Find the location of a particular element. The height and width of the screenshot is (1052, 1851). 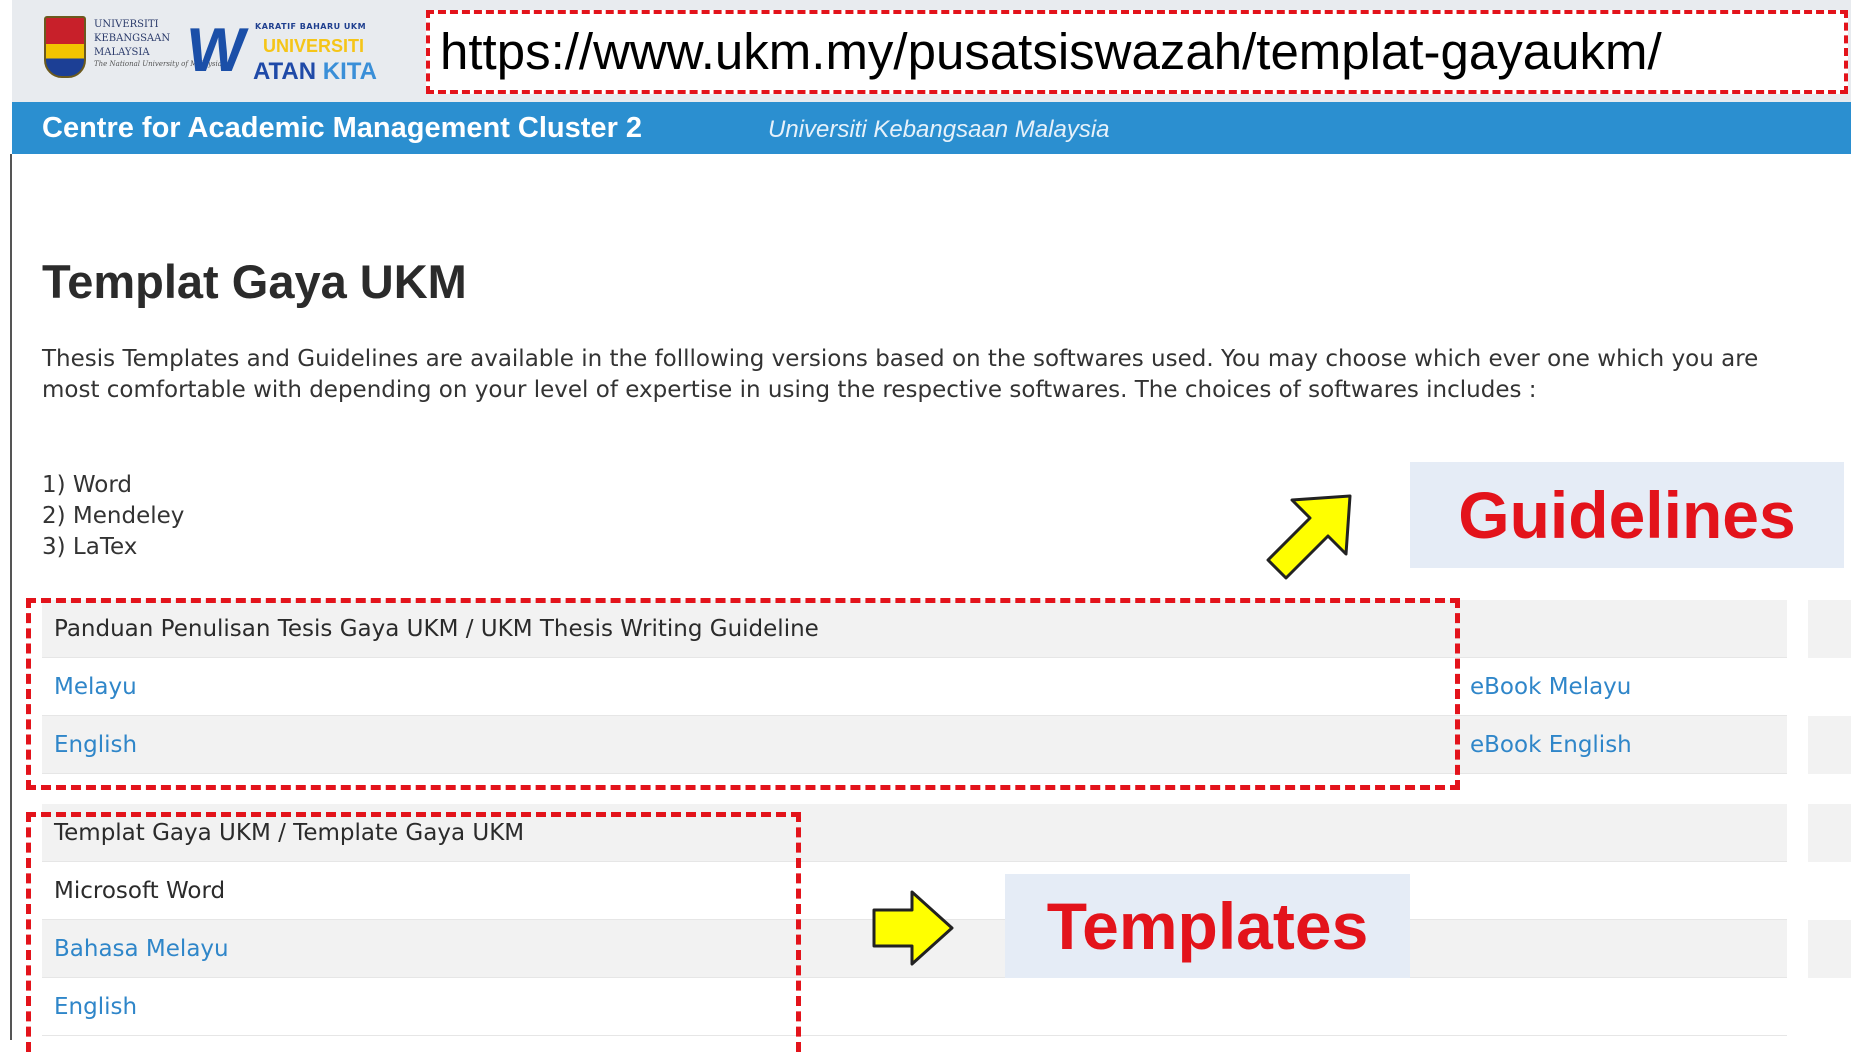

list-item: 3) LaTex is located at coordinates (90, 547).